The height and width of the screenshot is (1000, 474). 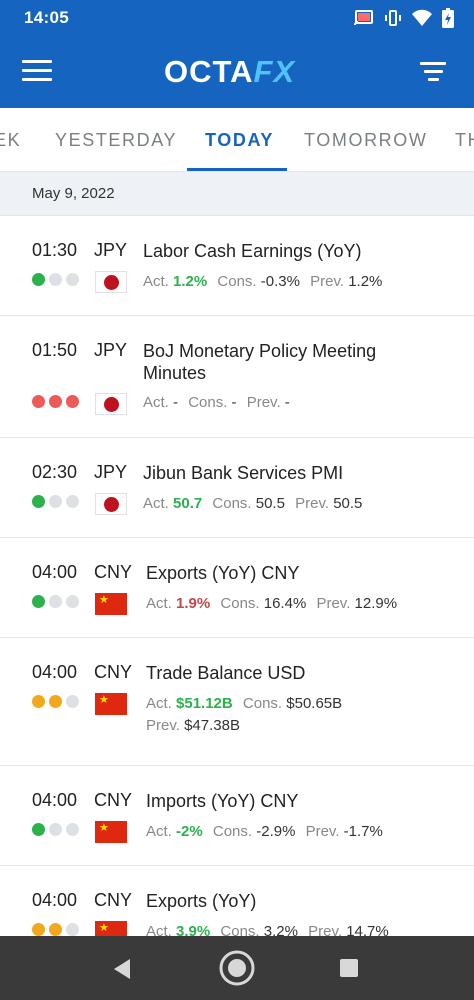 What do you see at coordinates (188, 503) in the screenshot?
I see `actual-value: 50.7` at bounding box center [188, 503].